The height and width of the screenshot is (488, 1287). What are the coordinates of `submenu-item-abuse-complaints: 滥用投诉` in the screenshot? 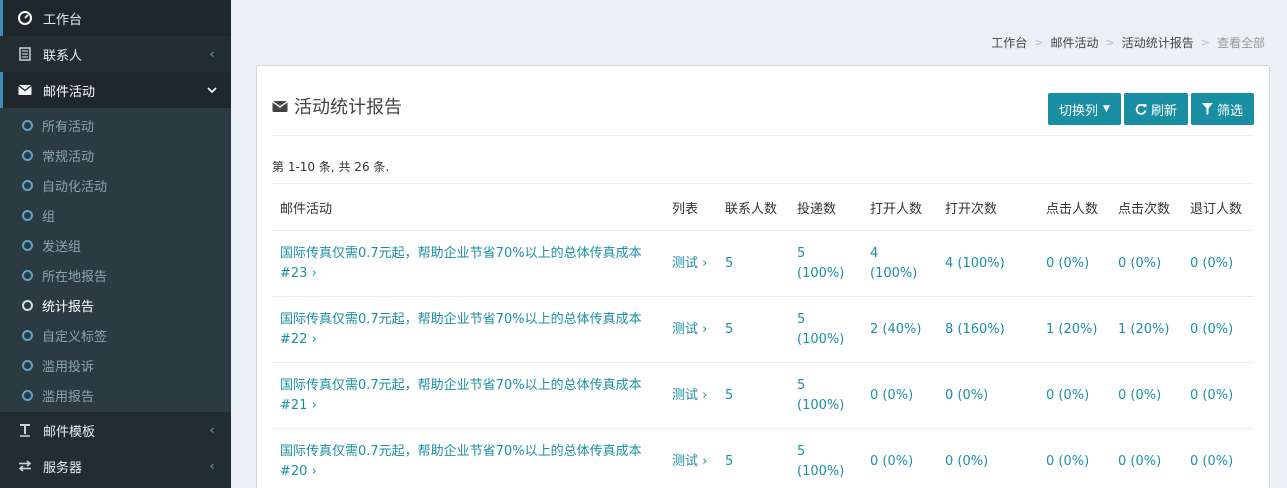 It's located at (115, 365).